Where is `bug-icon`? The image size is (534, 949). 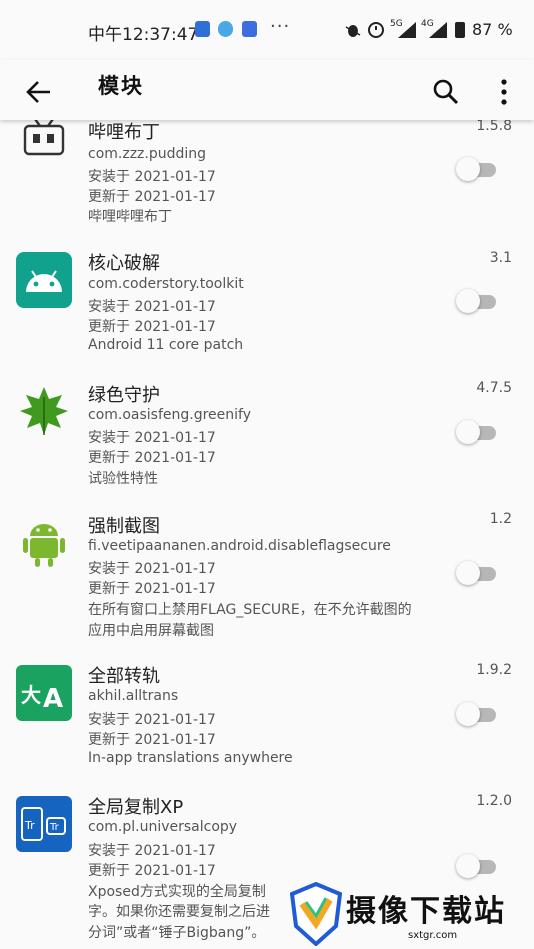
bug-icon is located at coordinates (353, 31).